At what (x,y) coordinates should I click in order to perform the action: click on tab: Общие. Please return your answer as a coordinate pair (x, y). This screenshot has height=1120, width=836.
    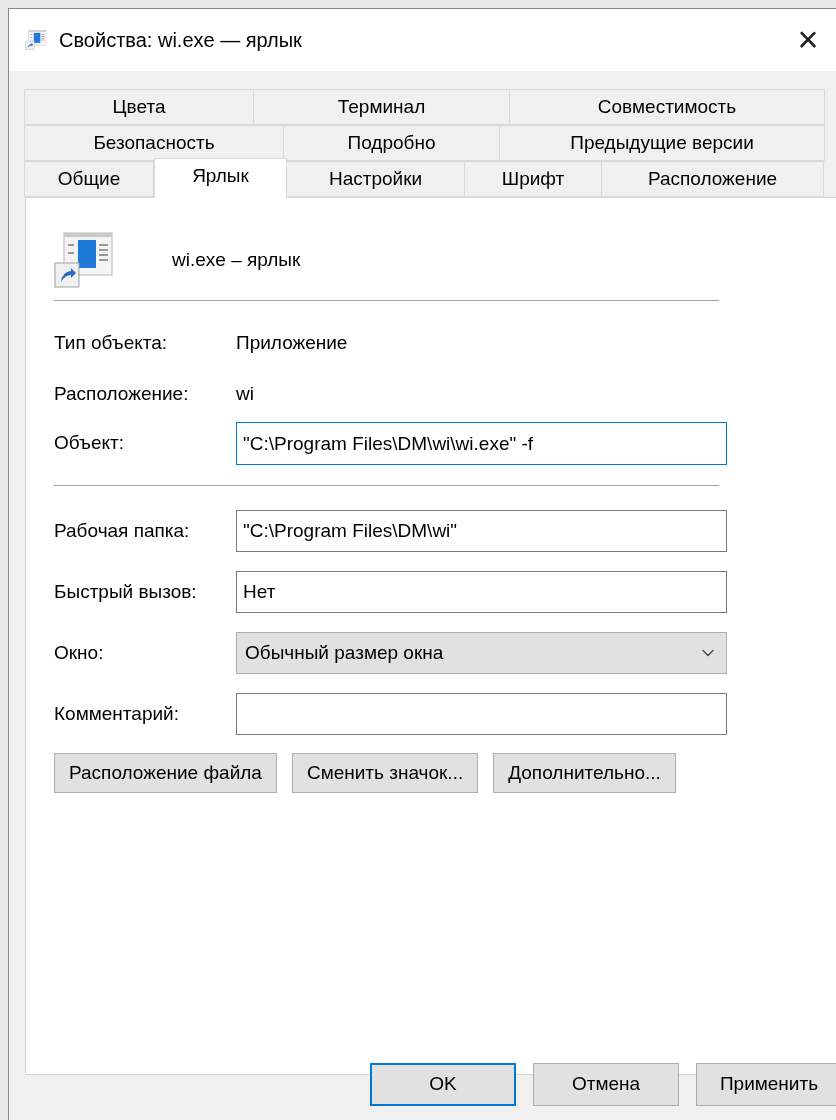
    Looking at the image, I should click on (89, 179).